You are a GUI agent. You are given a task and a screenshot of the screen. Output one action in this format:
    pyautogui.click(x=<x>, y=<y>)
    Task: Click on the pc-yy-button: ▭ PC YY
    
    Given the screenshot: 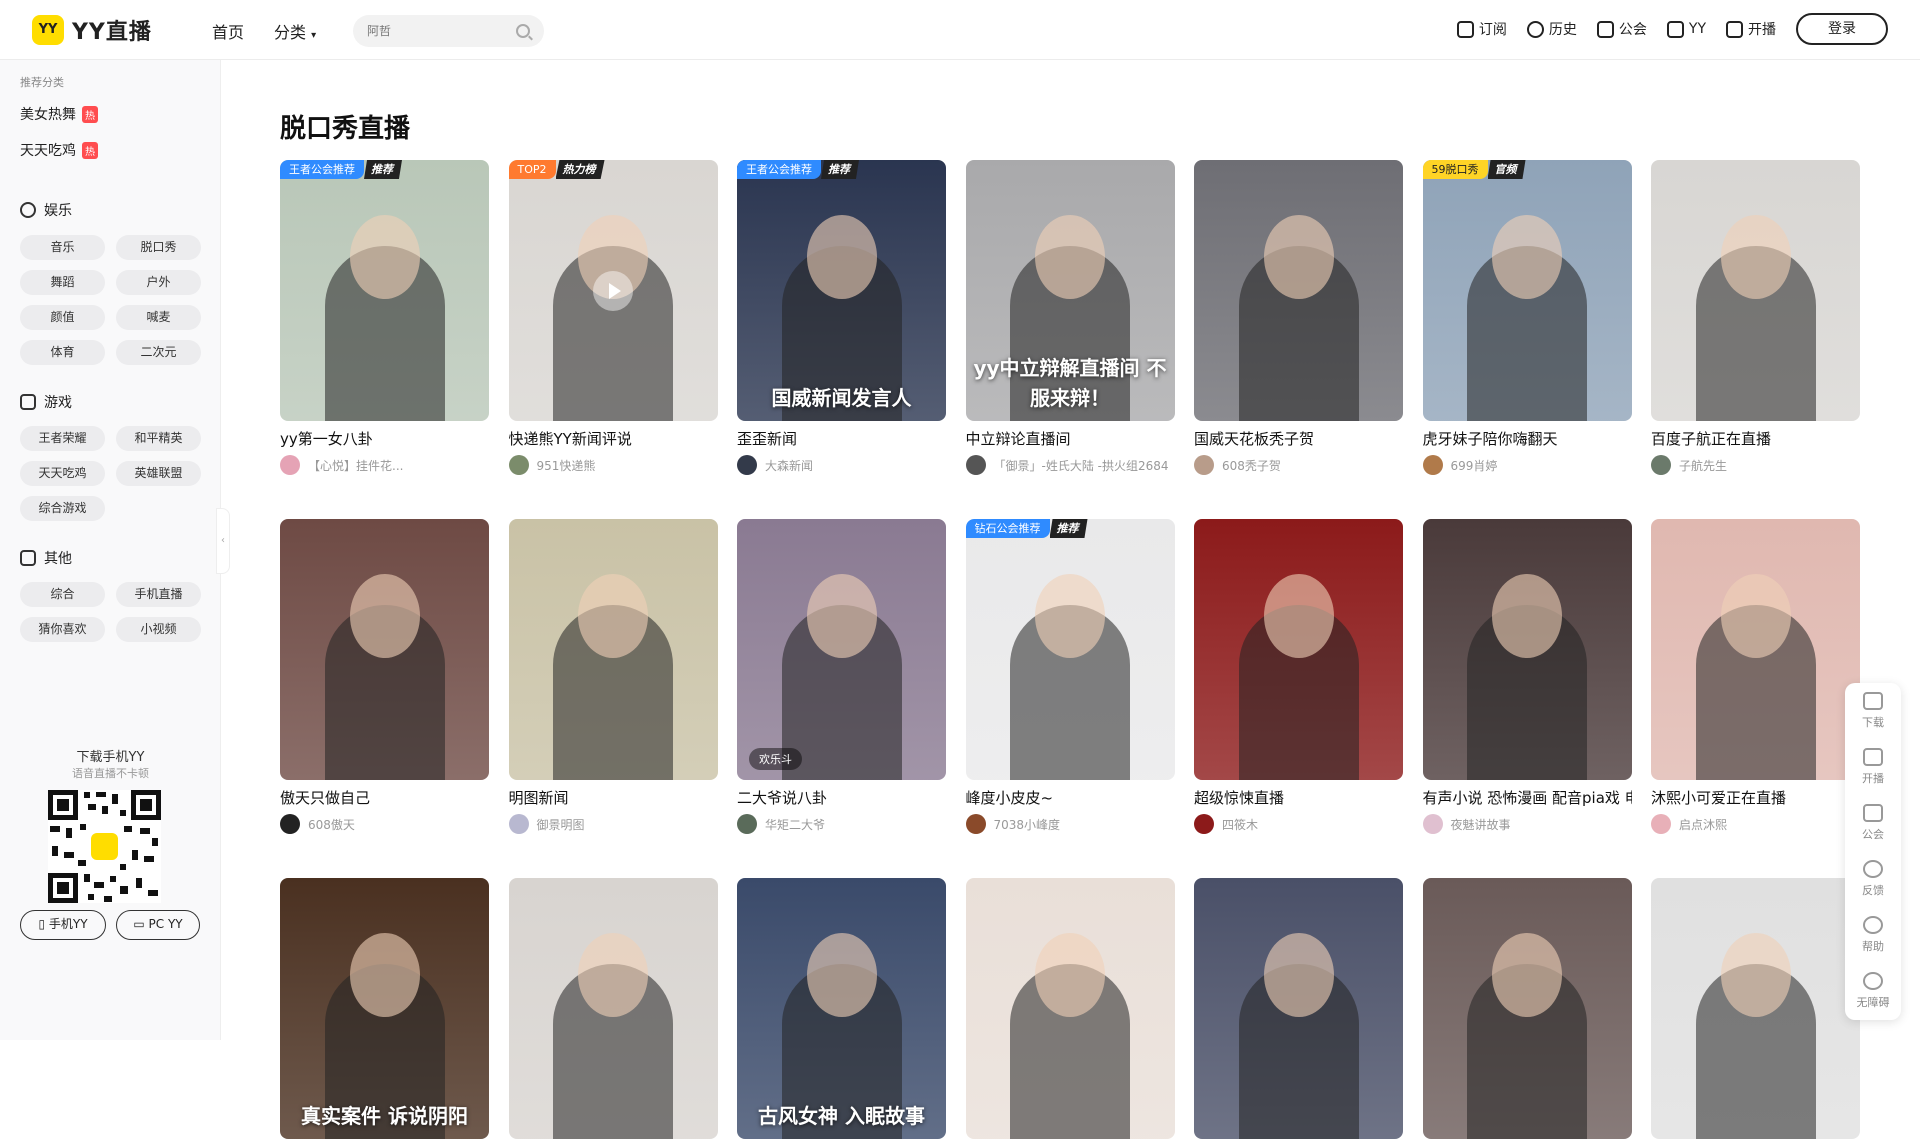 What is the action you would take?
    pyautogui.click(x=158, y=925)
    